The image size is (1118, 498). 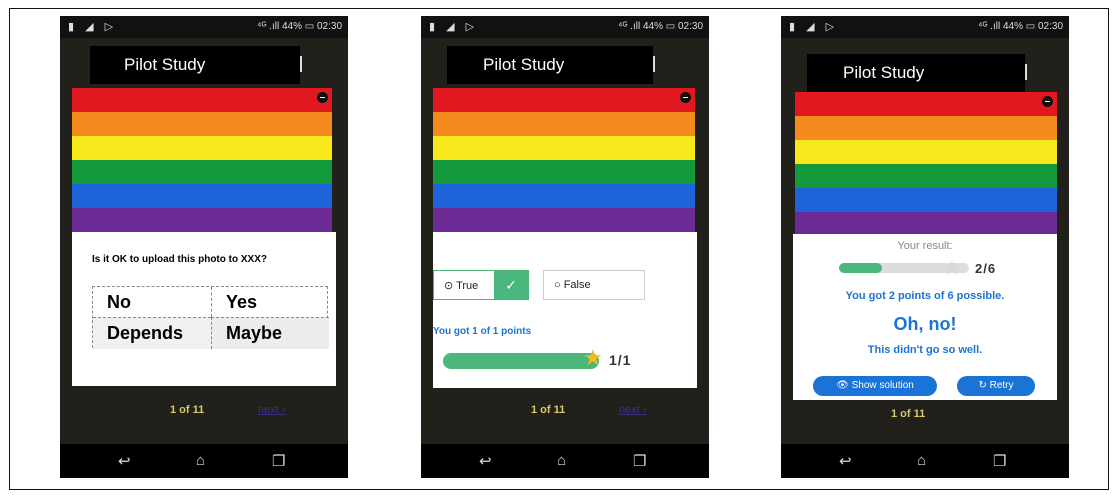 I want to click on score-fraction: 1/1, so click(x=620, y=360).